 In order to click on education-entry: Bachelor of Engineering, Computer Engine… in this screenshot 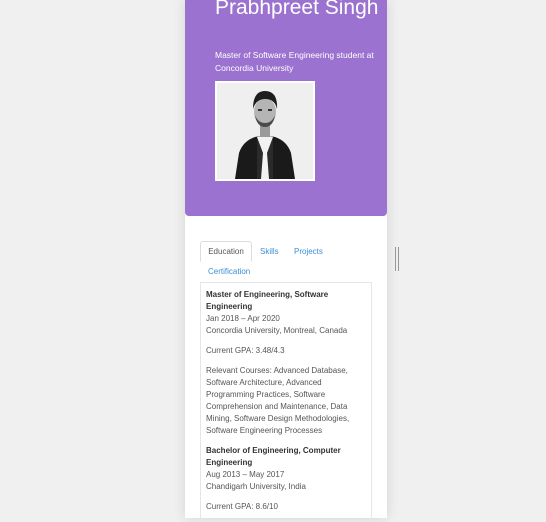, I will do `click(286, 479)`.